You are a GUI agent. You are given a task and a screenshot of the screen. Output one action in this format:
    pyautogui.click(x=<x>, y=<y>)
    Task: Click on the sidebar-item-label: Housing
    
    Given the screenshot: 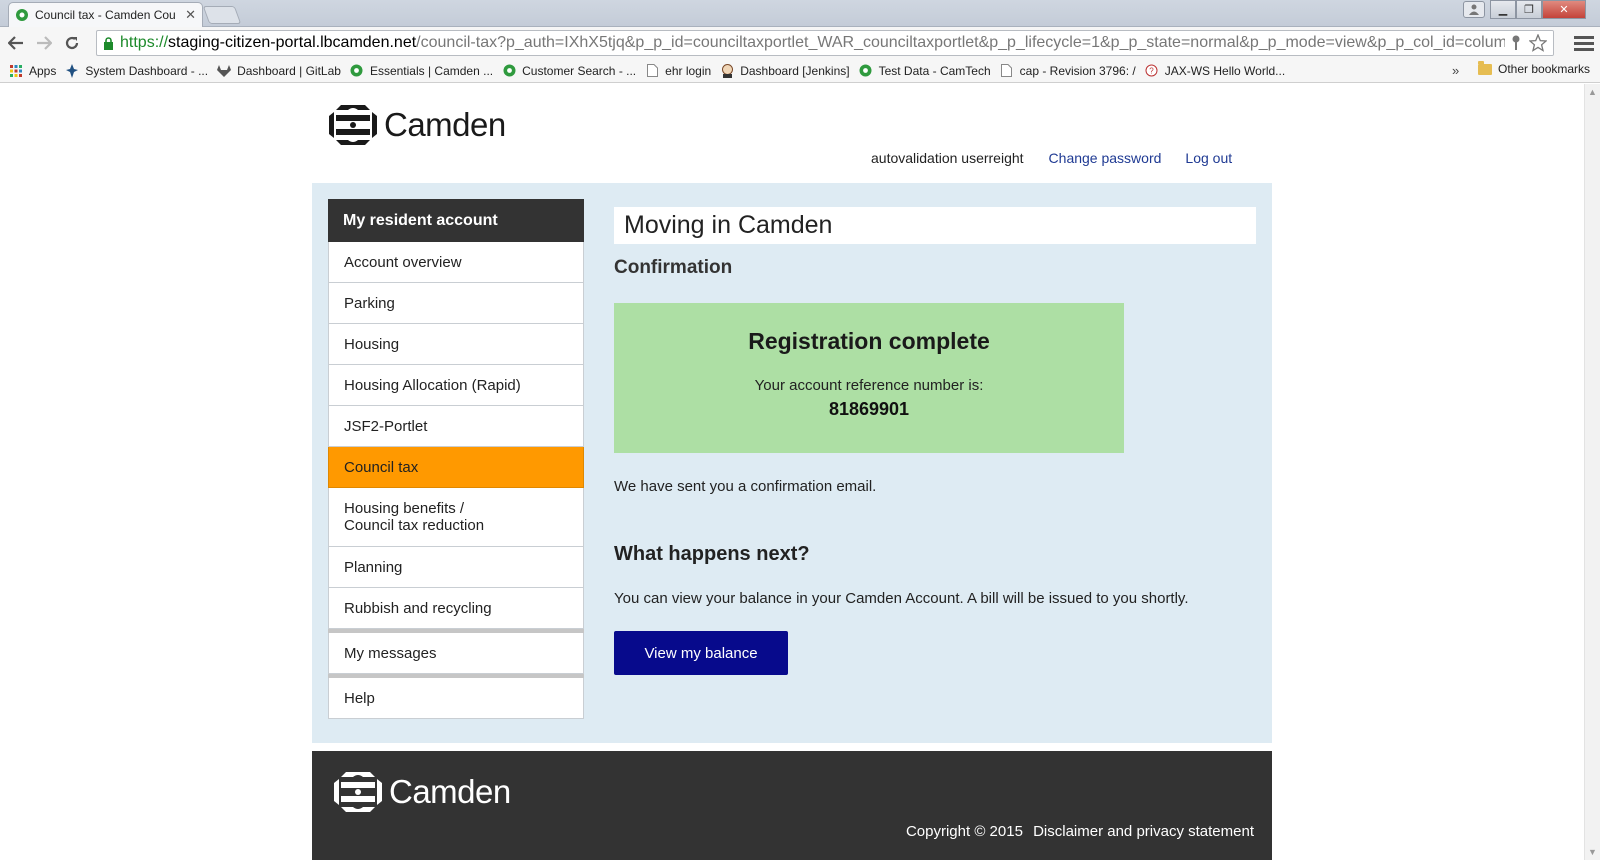 What is the action you would take?
    pyautogui.click(x=372, y=344)
    